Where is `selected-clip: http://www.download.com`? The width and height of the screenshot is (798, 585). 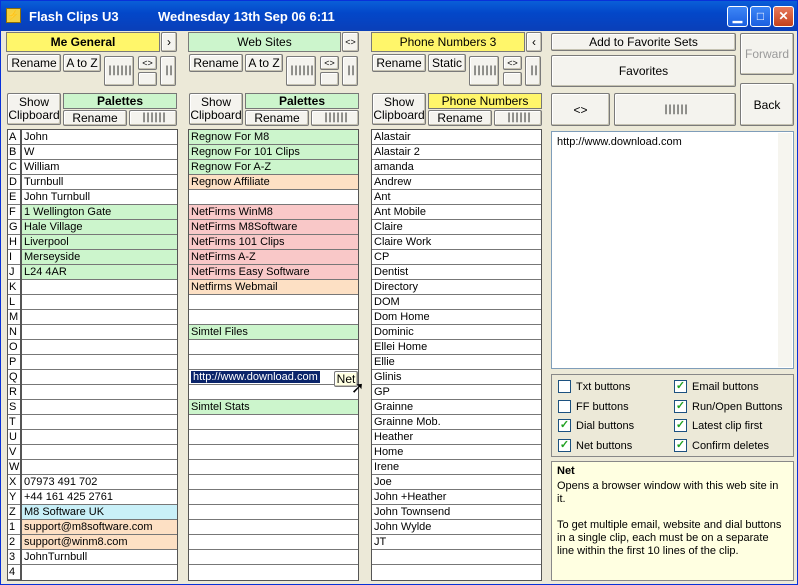 selected-clip: http://www.download.com is located at coordinates (255, 377).